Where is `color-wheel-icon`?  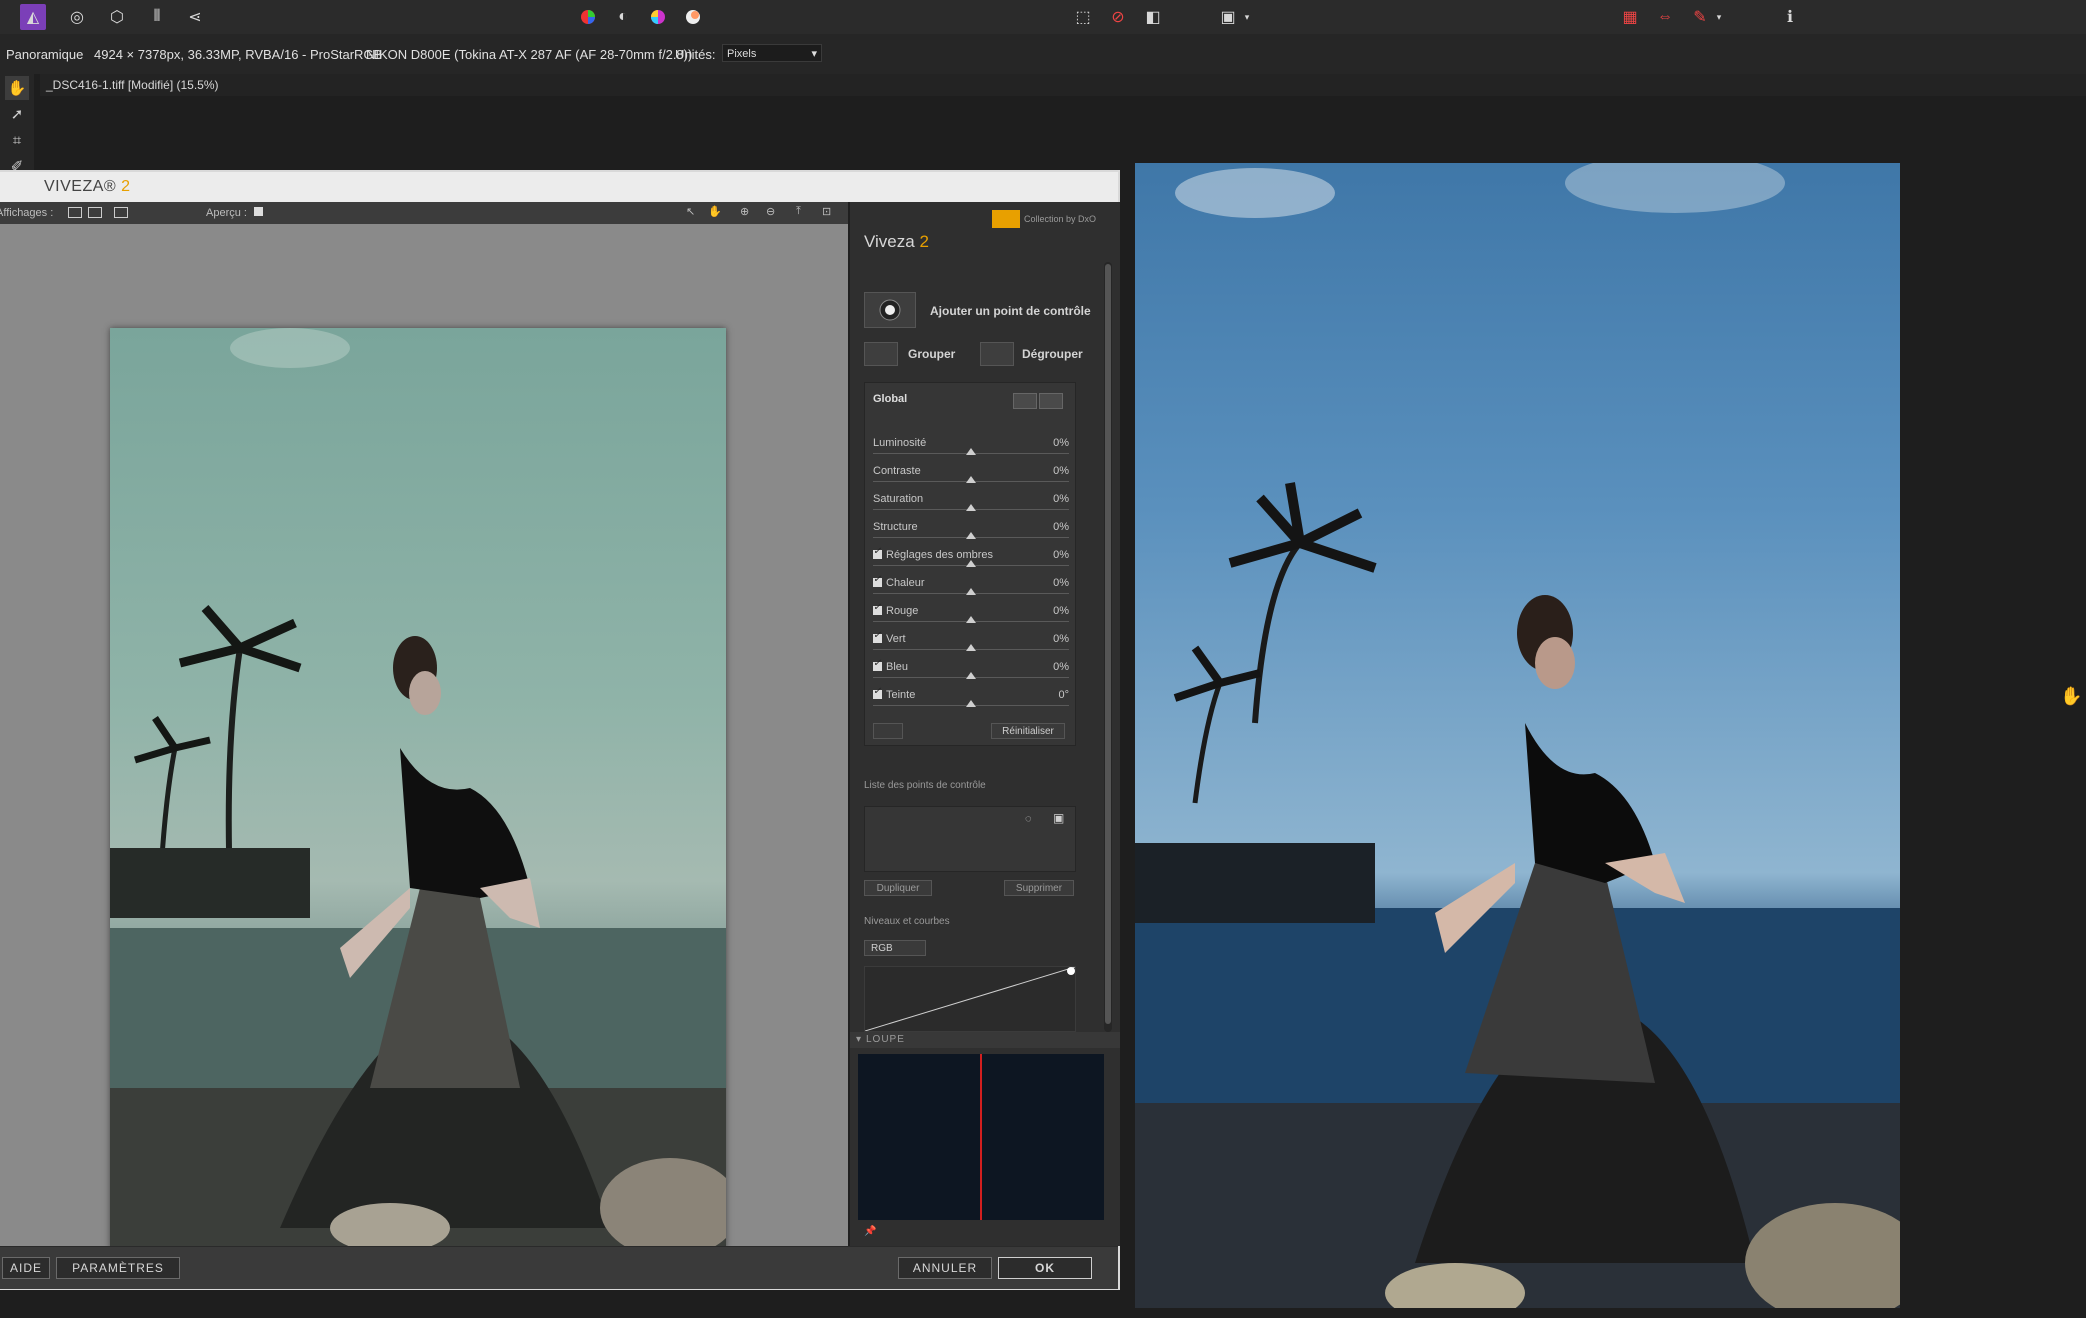 color-wheel-icon is located at coordinates (588, 17).